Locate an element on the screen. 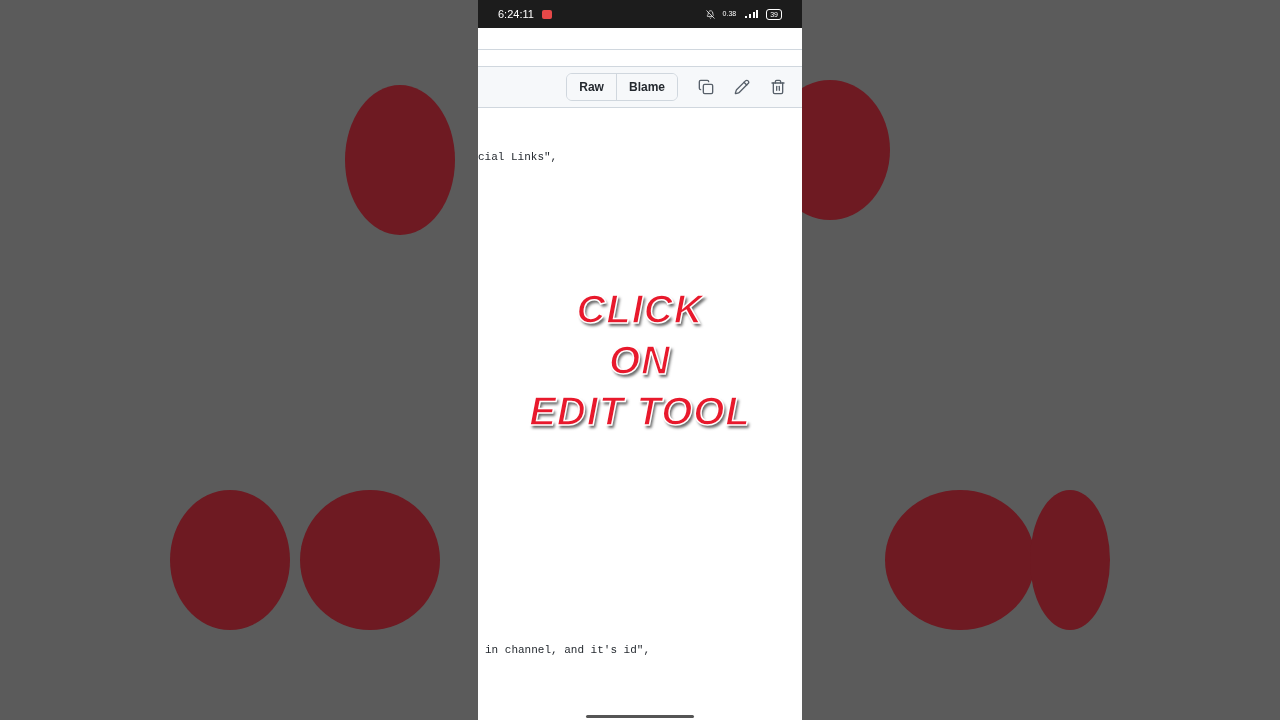 This screenshot has width=1280, height=720. trash-icon is located at coordinates (778, 87).